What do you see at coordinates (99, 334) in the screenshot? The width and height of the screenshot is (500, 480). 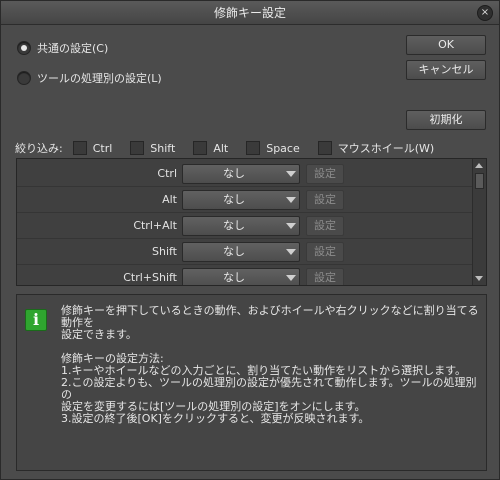 I see `help-line: 設定できます。` at bounding box center [99, 334].